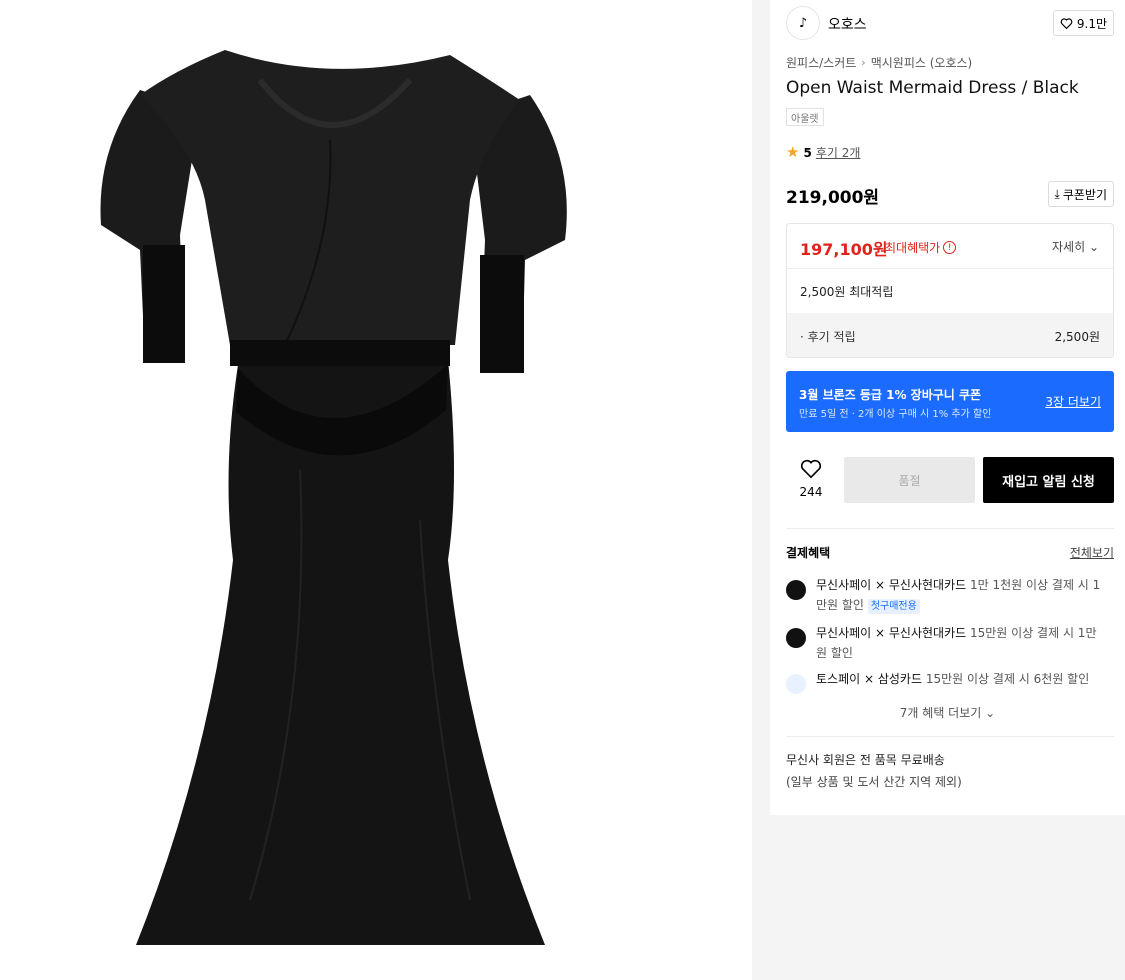 The image size is (1125, 980). I want to click on detail-toggle: 자세히 ⌄, so click(1075, 246).